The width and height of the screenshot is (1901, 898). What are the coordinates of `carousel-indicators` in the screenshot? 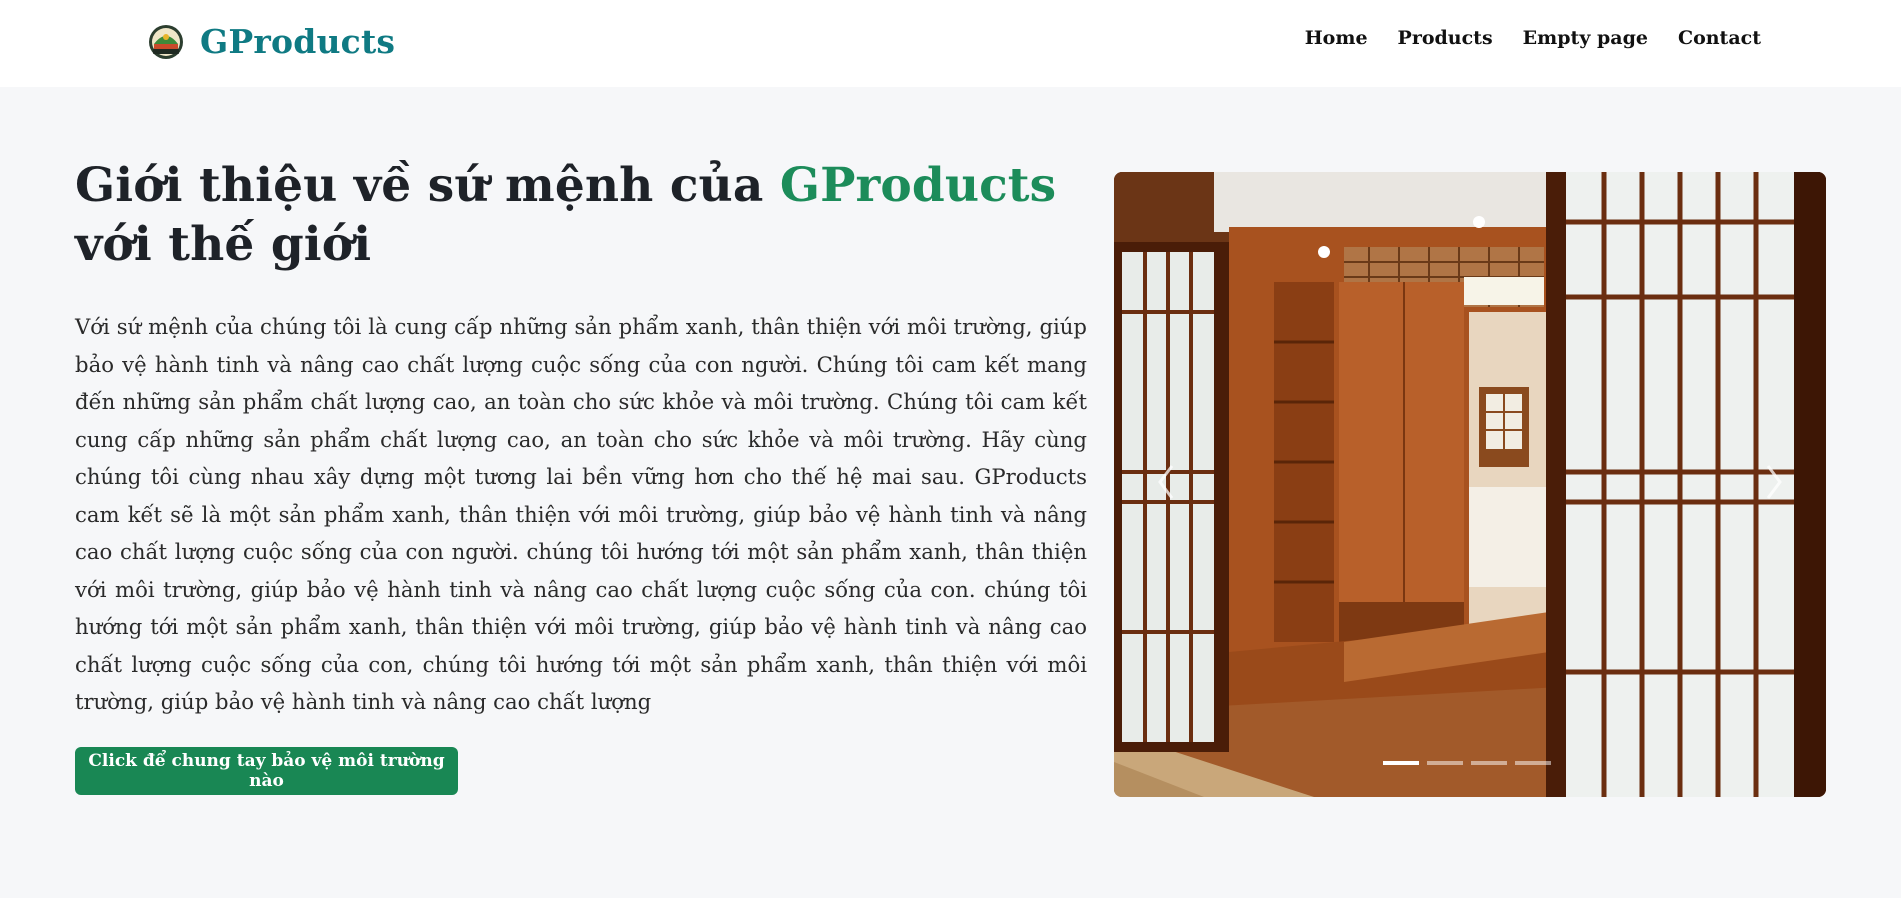 It's located at (1467, 763).